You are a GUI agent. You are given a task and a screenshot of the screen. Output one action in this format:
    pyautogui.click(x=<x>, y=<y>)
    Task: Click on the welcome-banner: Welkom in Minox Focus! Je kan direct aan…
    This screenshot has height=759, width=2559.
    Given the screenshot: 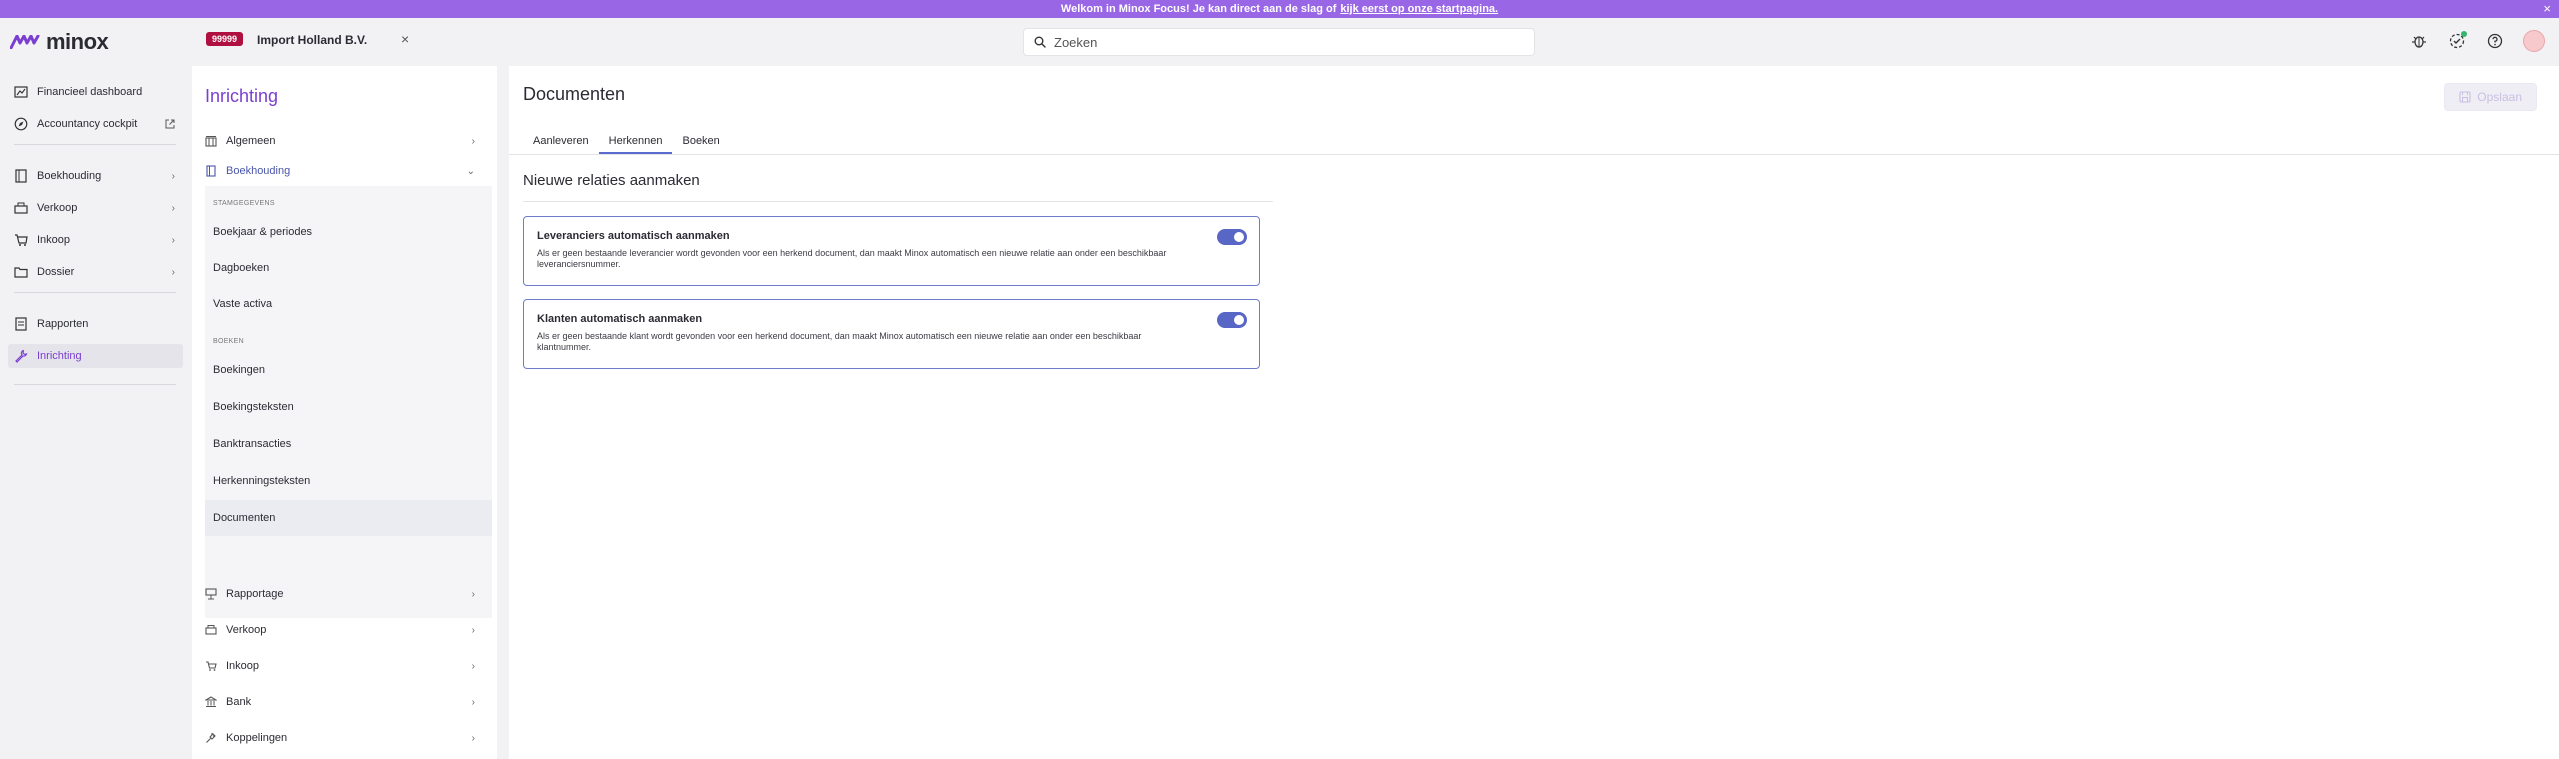 What is the action you would take?
    pyautogui.click(x=1279, y=9)
    